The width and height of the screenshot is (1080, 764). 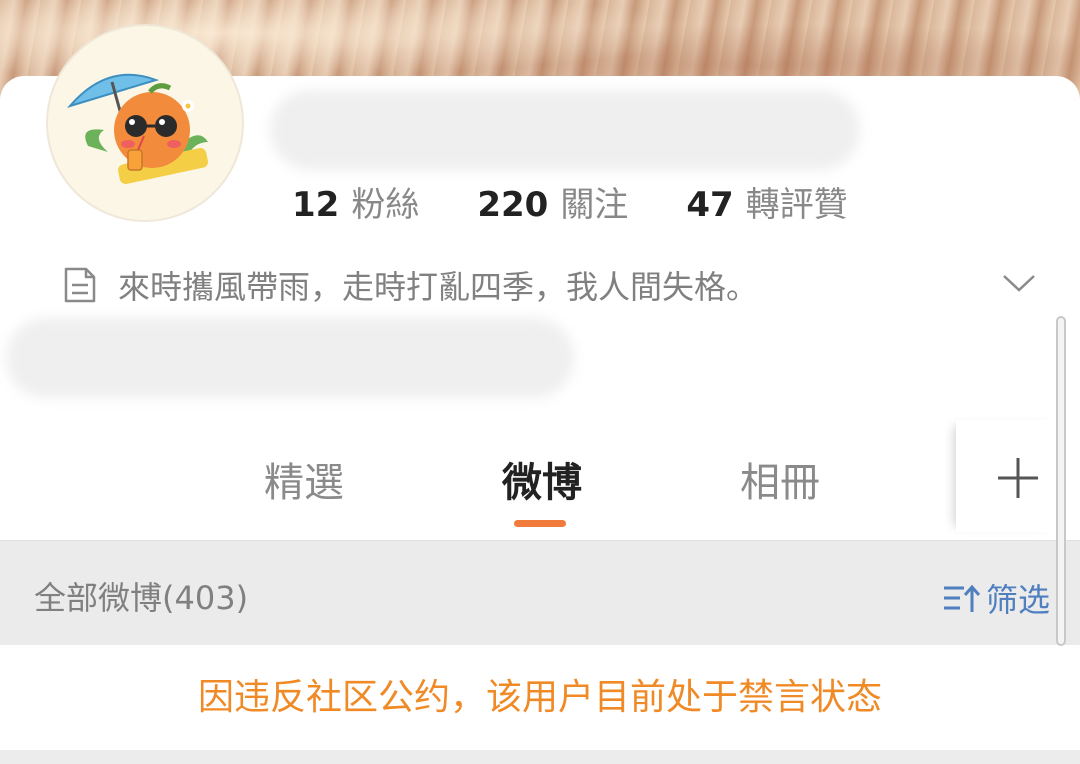 What do you see at coordinates (1018, 600) in the screenshot?
I see `filter-label: 筛选` at bounding box center [1018, 600].